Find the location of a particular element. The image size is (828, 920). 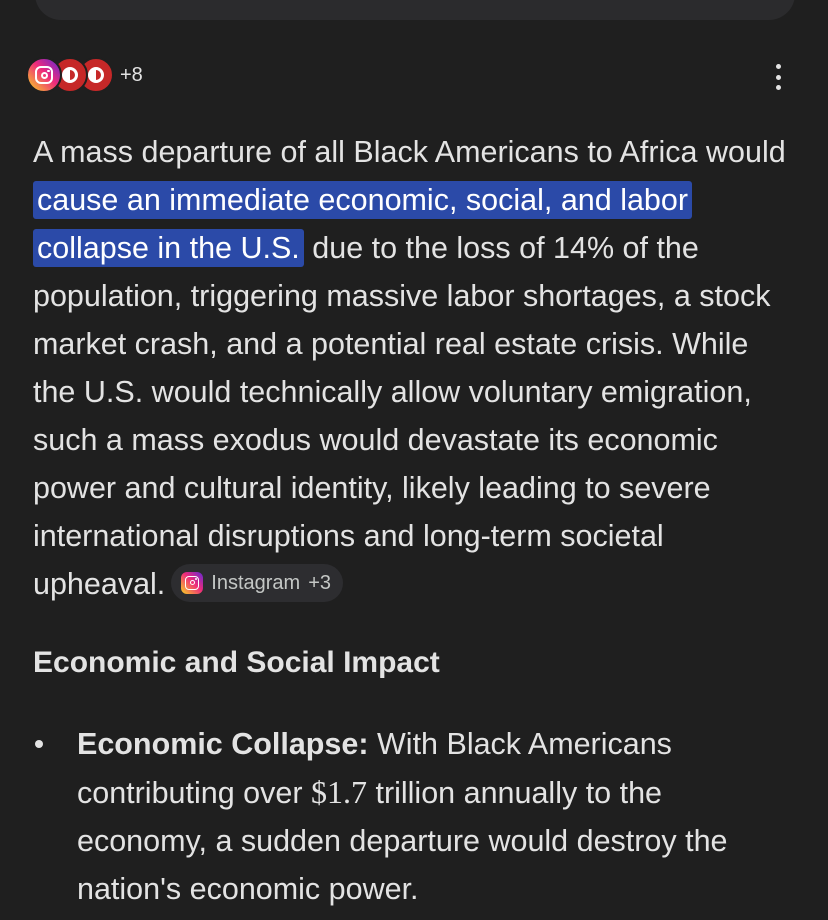

citation-chip: Instagram +3 is located at coordinates (257, 582).